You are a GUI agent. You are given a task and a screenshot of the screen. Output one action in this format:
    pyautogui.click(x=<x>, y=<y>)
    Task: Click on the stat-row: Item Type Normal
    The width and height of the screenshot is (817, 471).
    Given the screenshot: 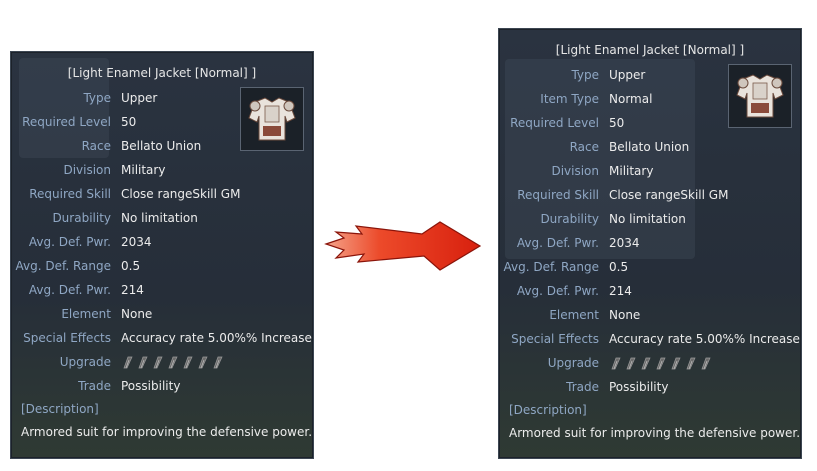 What is the action you would take?
    pyautogui.click(x=650, y=99)
    